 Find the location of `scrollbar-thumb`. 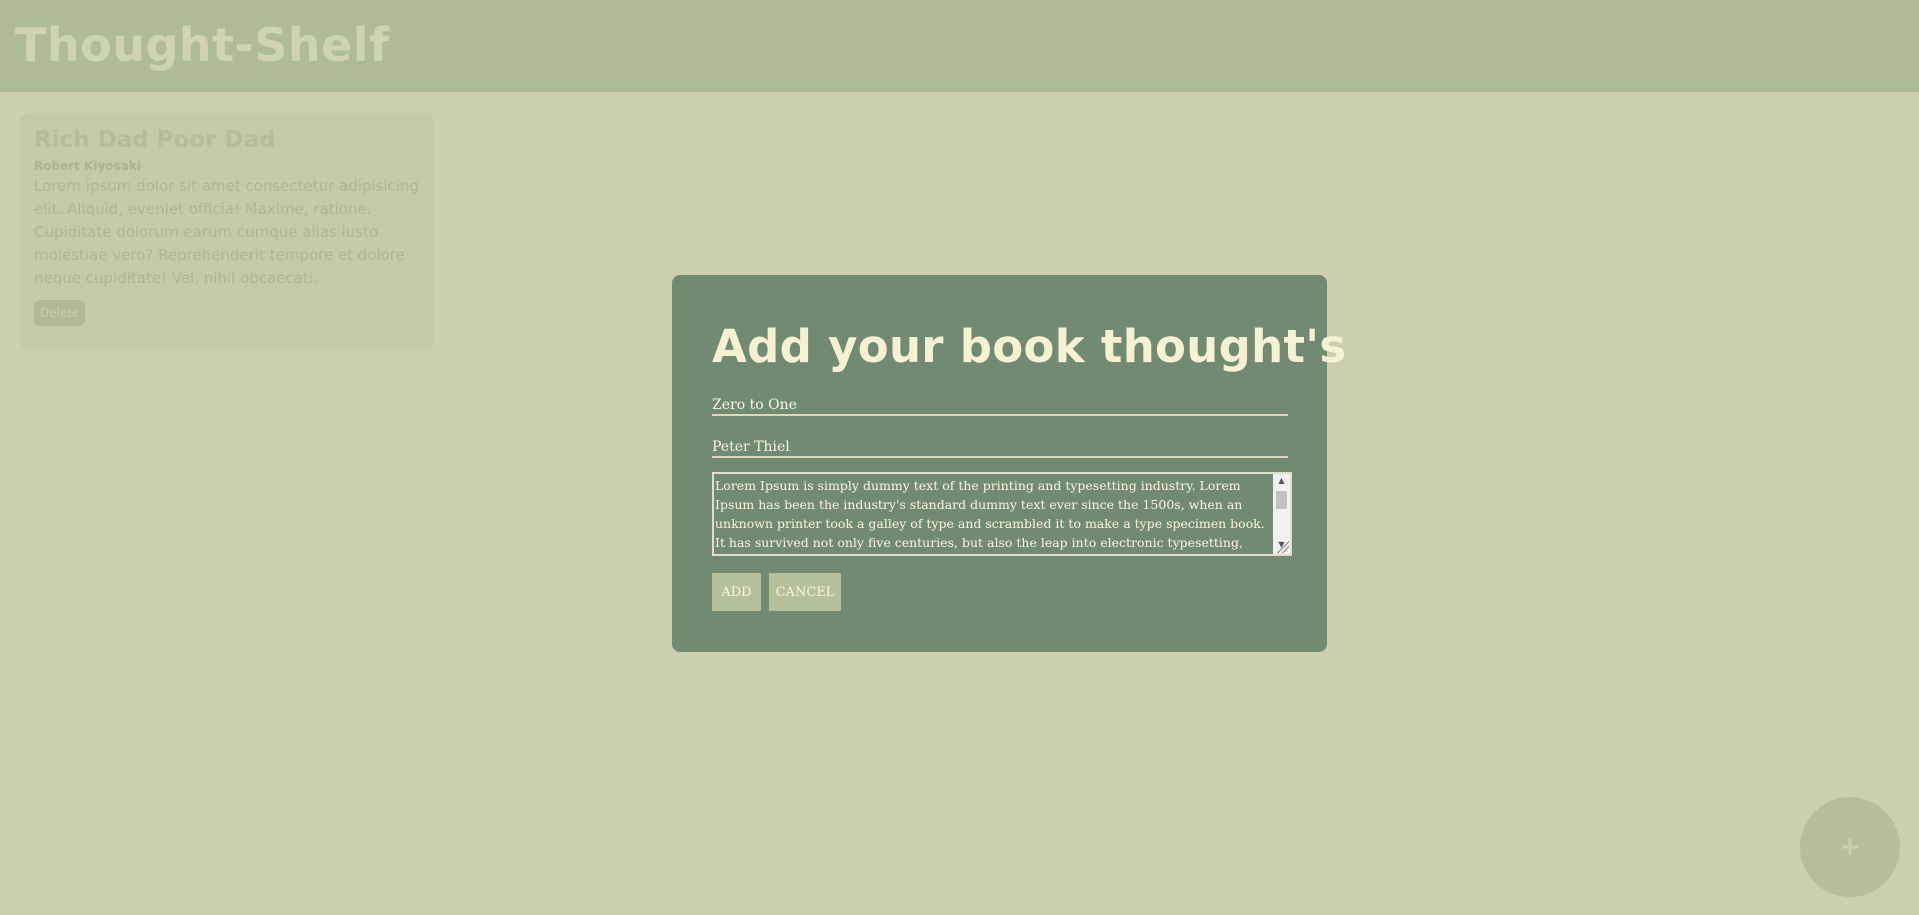

scrollbar-thumb is located at coordinates (1281, 500).